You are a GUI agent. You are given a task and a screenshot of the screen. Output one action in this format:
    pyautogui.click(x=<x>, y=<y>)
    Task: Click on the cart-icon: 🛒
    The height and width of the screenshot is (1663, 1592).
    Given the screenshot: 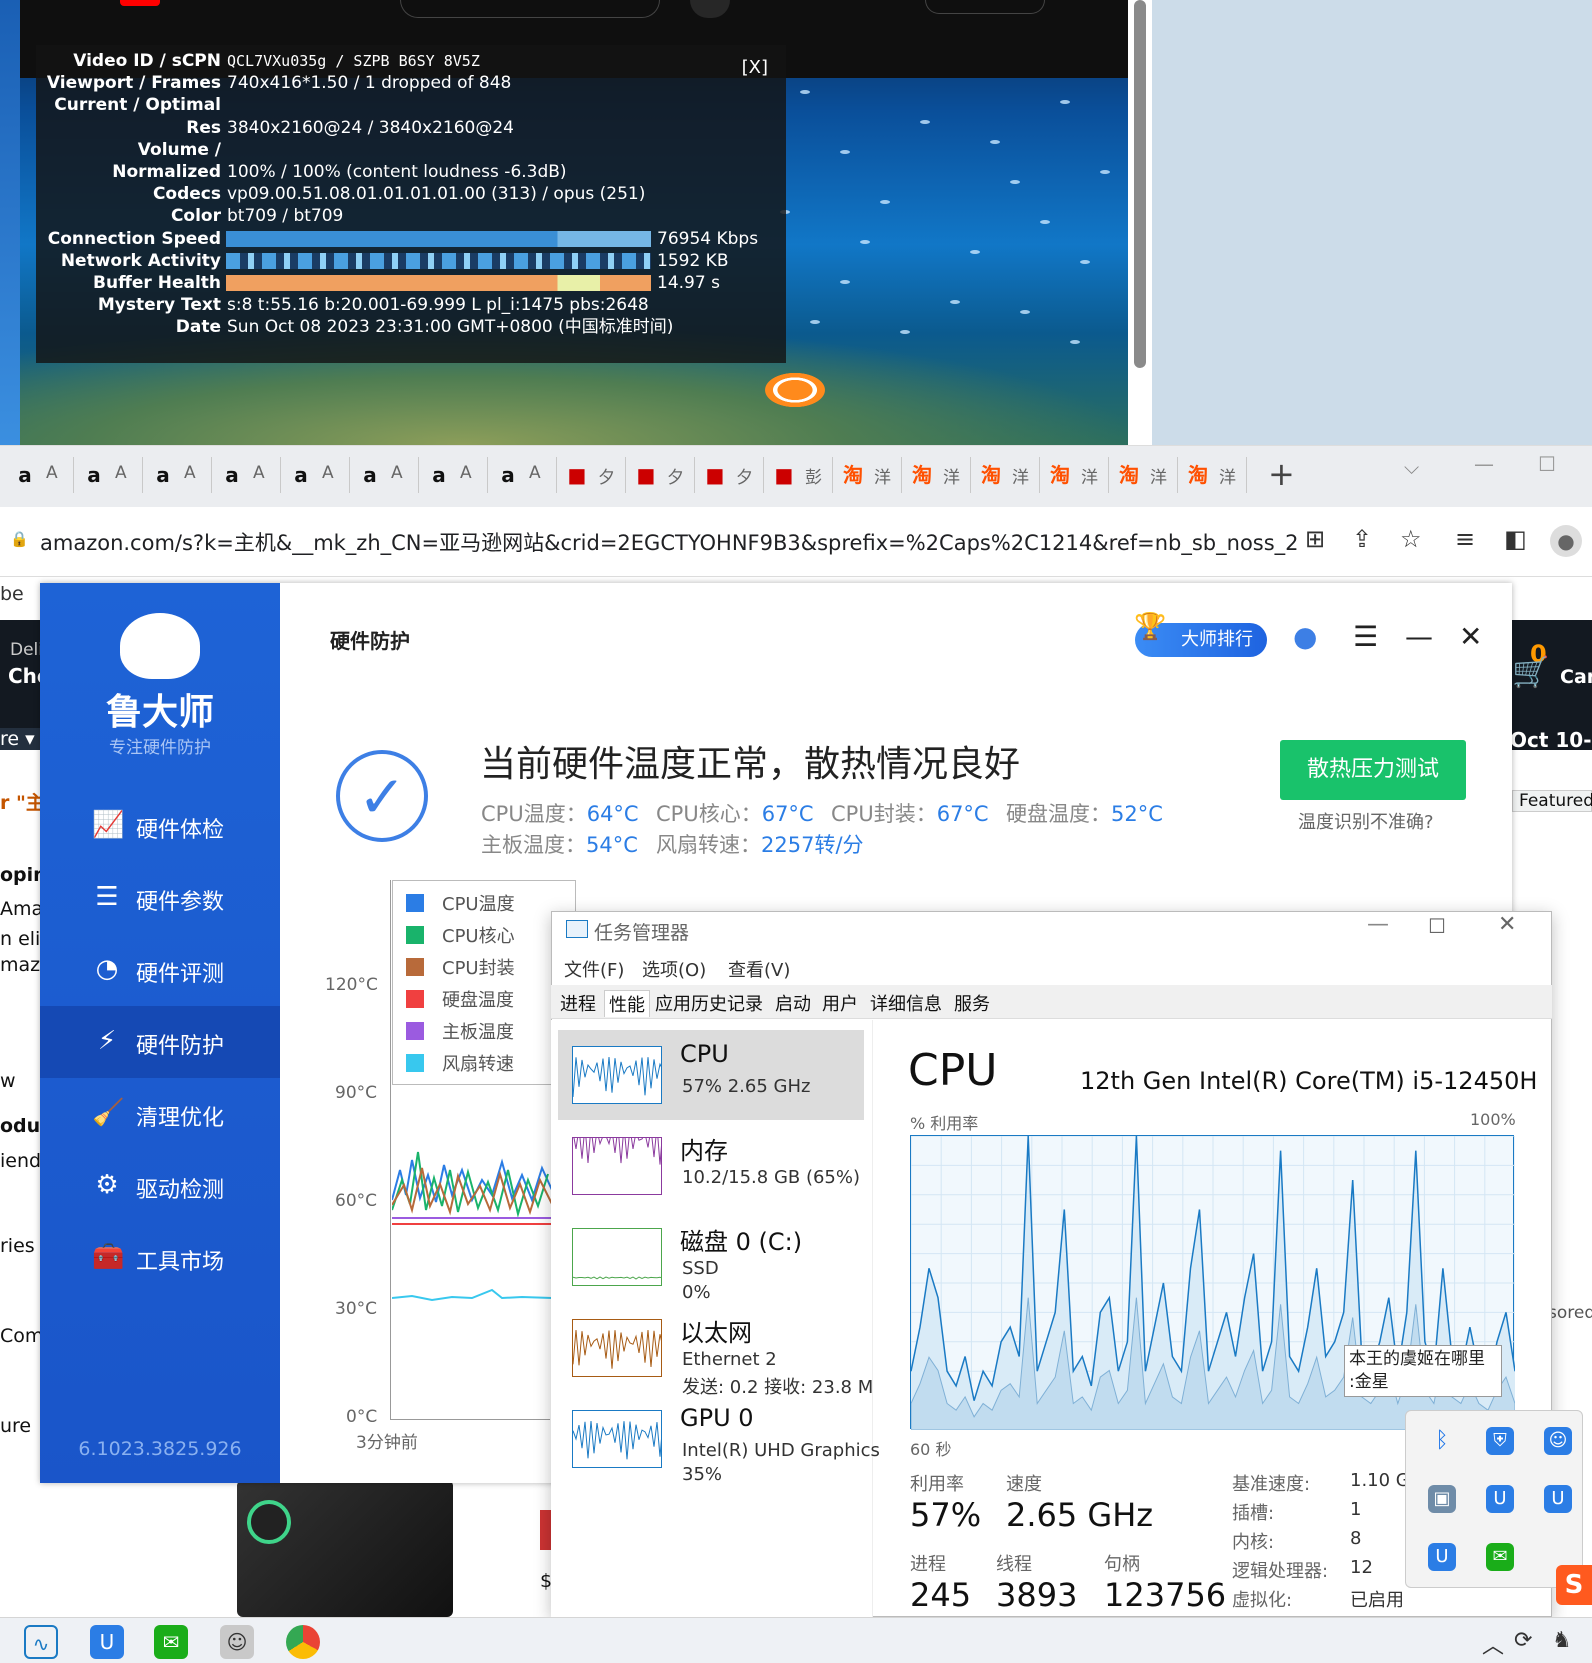 What is the action you would take?
    pyautogui.click(x=1530, y=672)
    